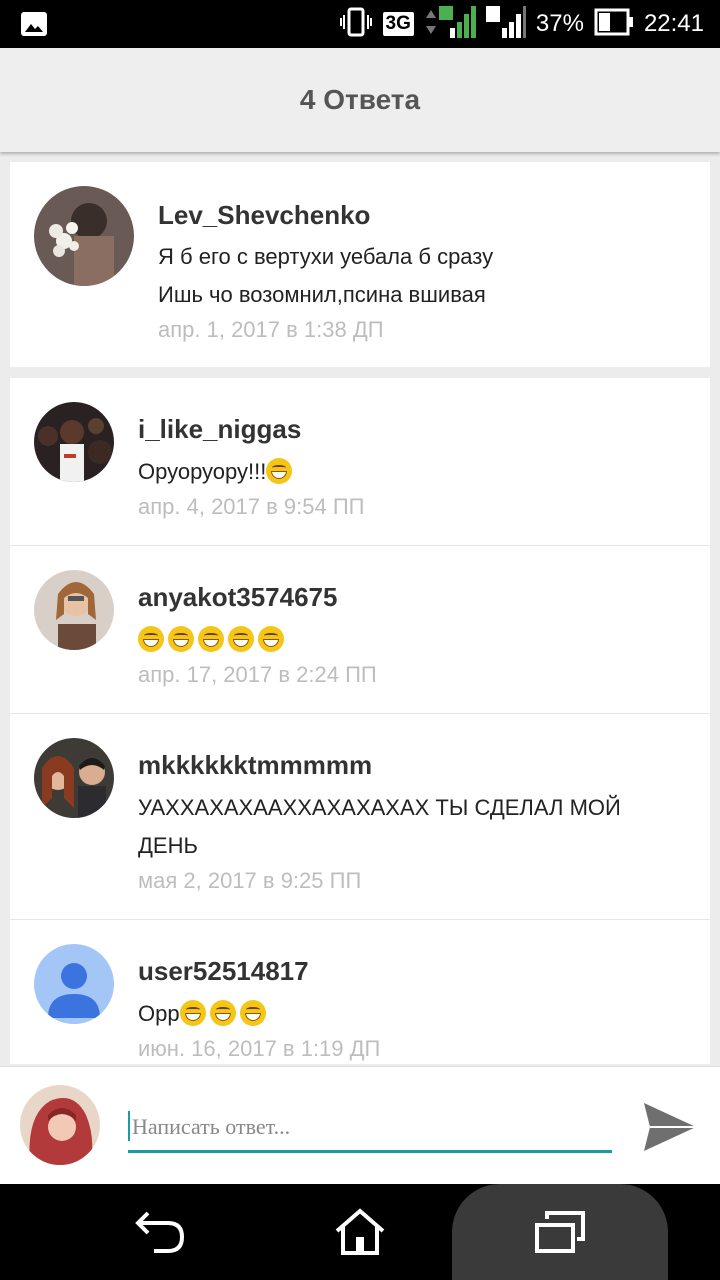 The height and width of the screenshot is (1280, 720). What do you see at coordinates (34, 26) in the screenshot?
I see `gallery-icon` at bounding box center [34, 26].